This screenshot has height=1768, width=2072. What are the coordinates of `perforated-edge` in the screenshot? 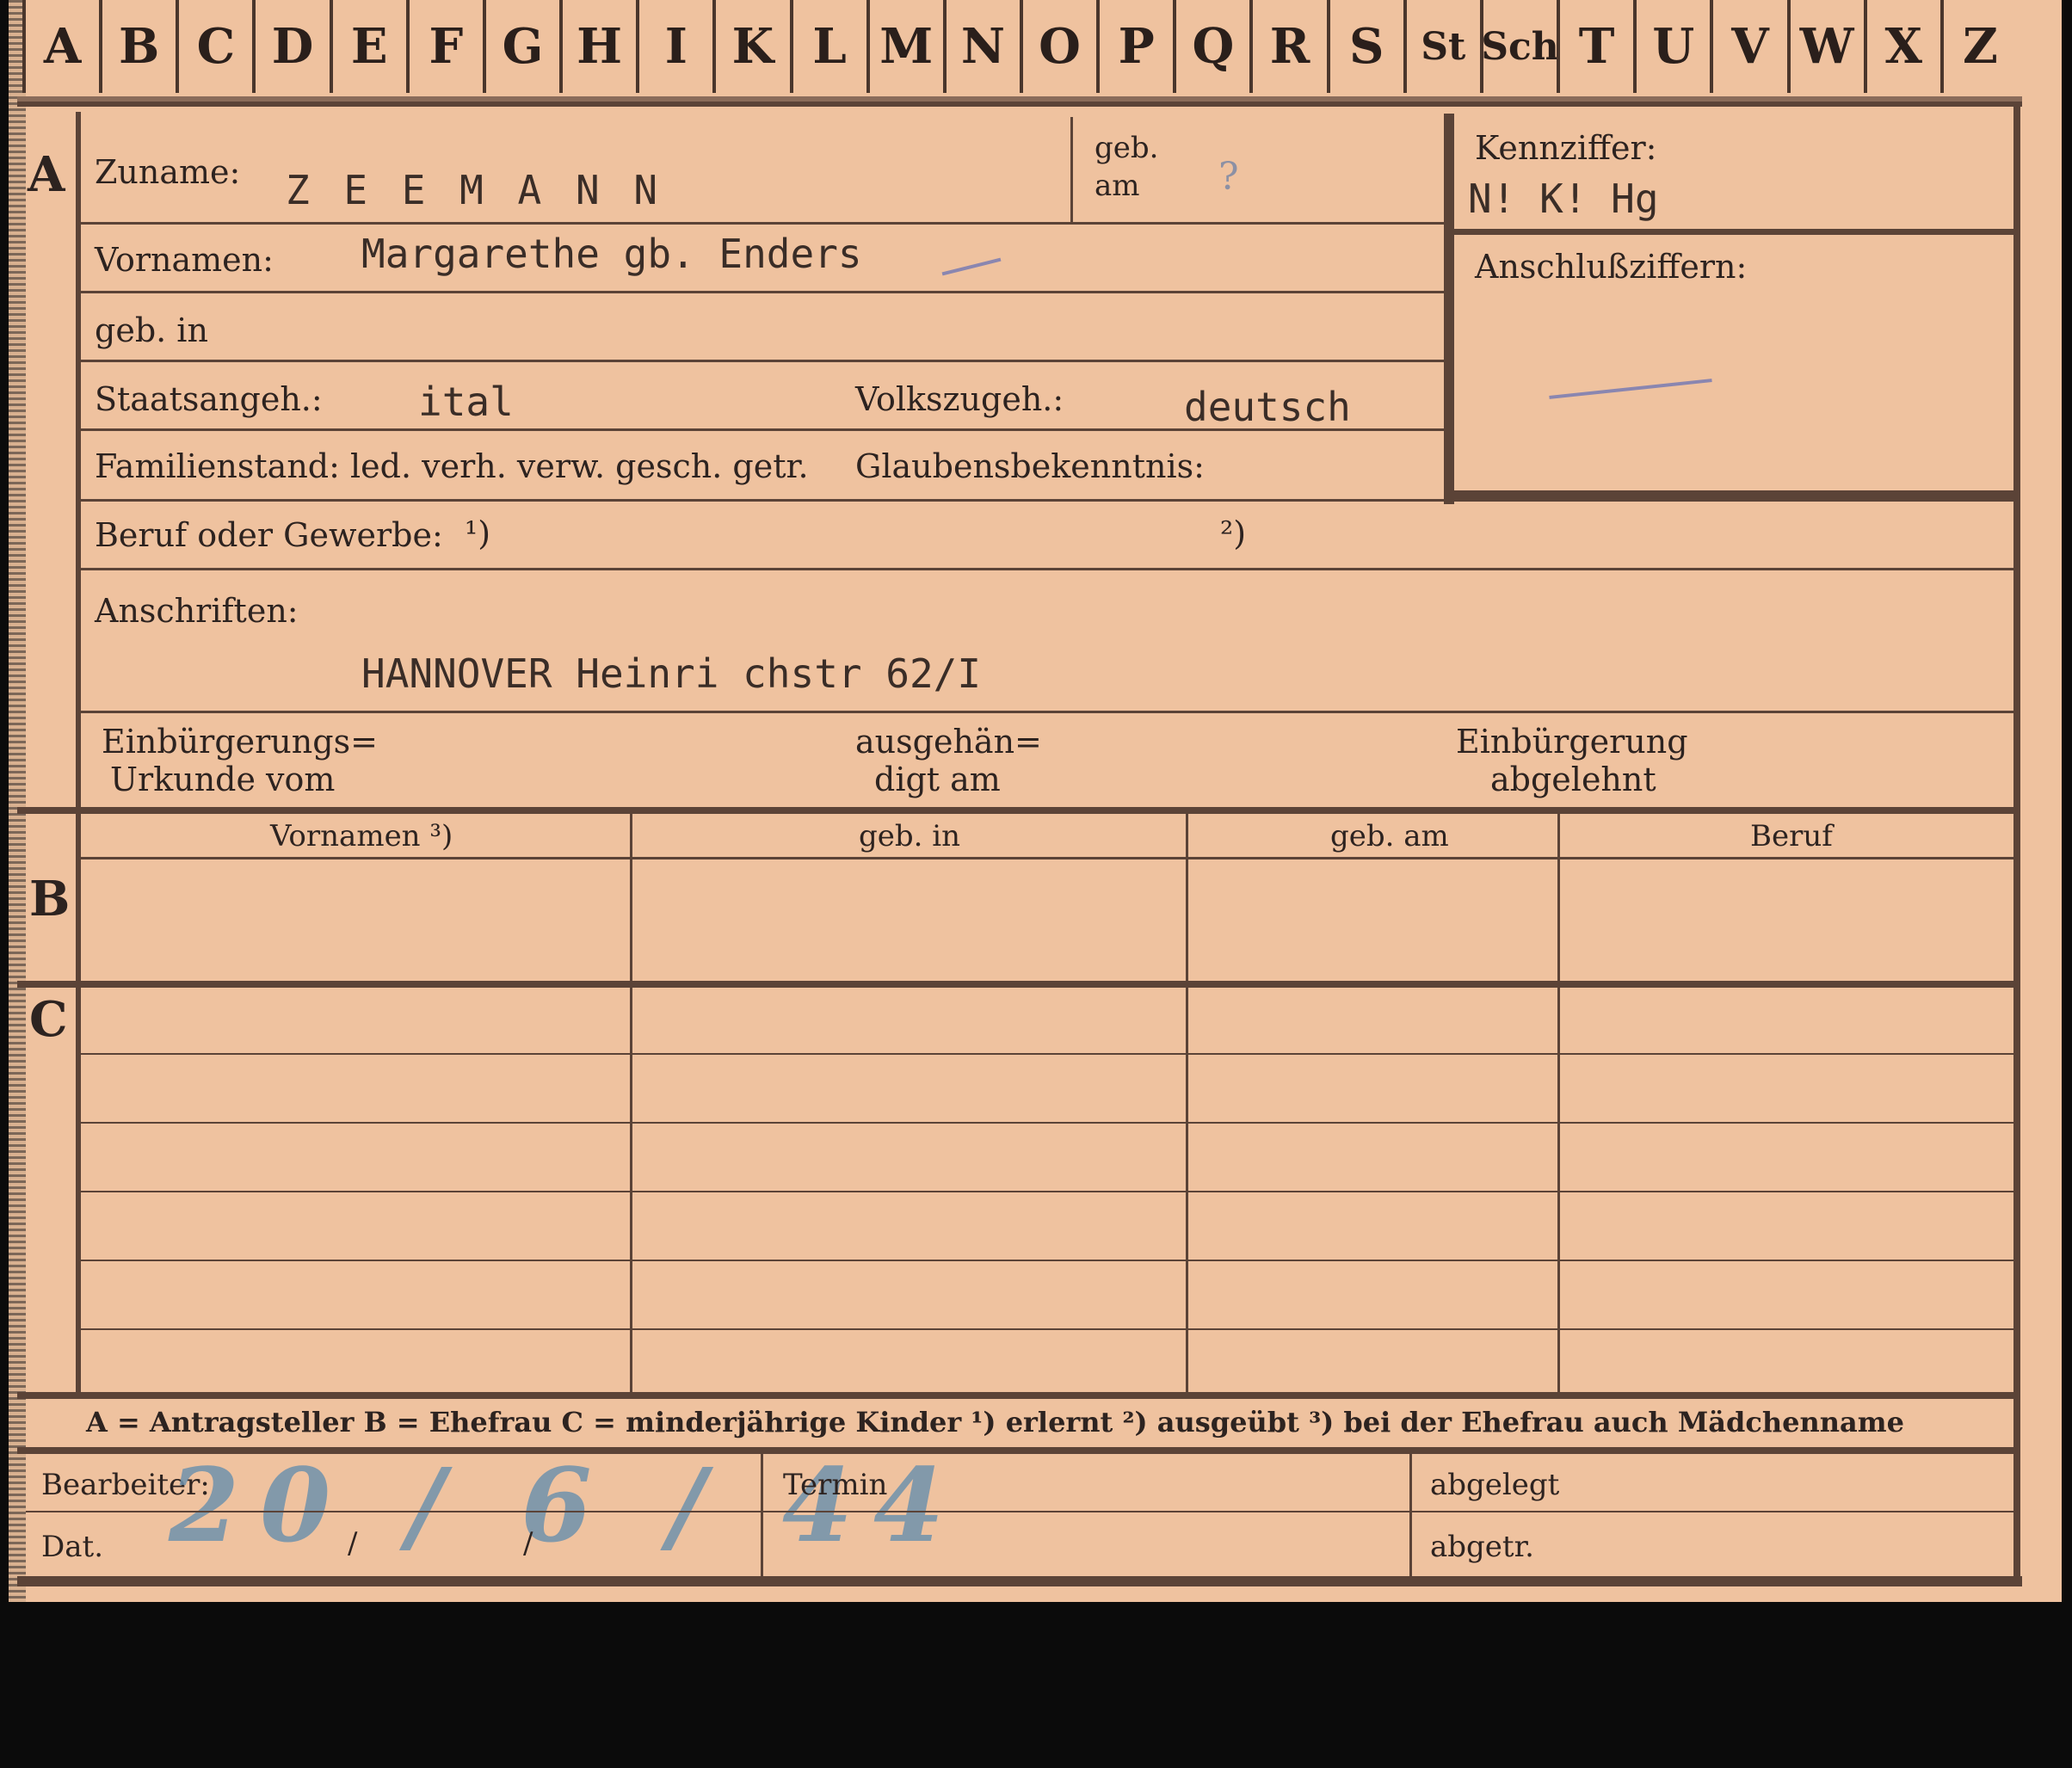 It's located at (17, 801).